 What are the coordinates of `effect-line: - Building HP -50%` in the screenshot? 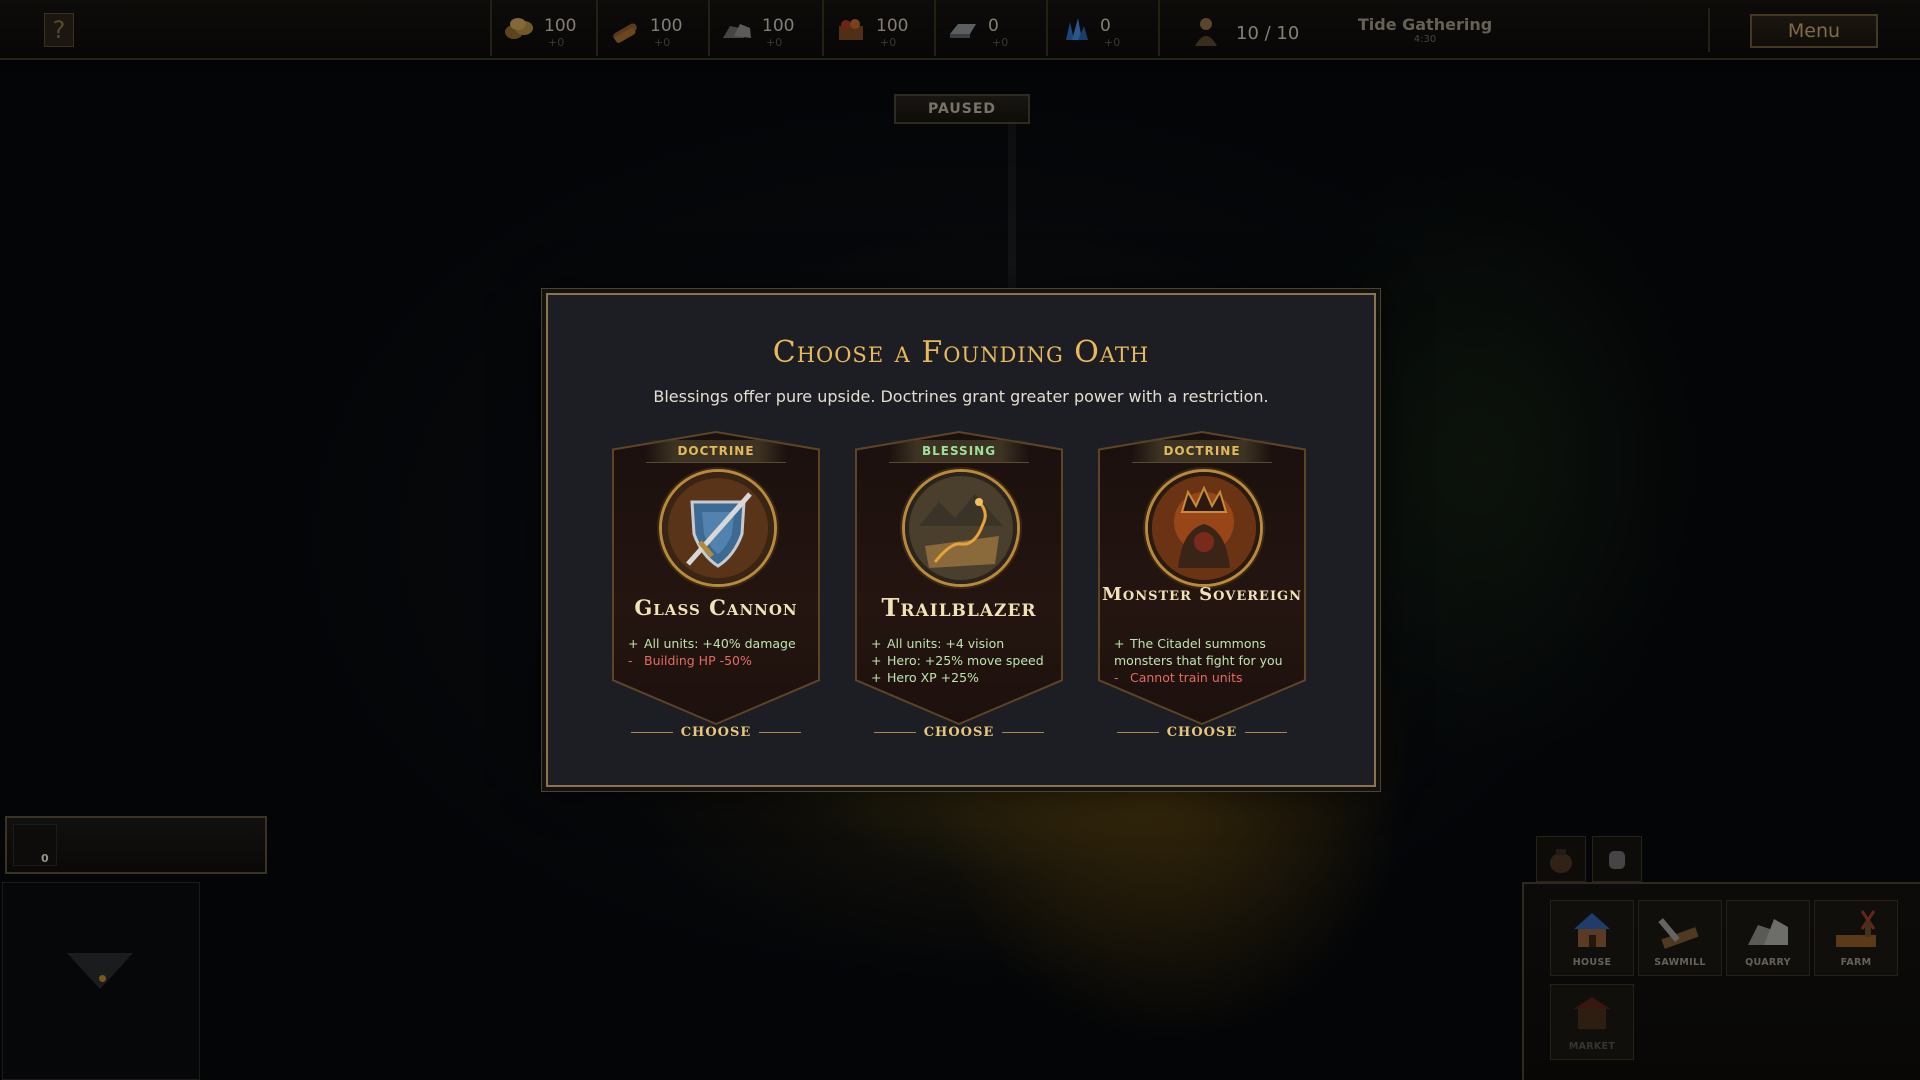 It's located at (721, 660).